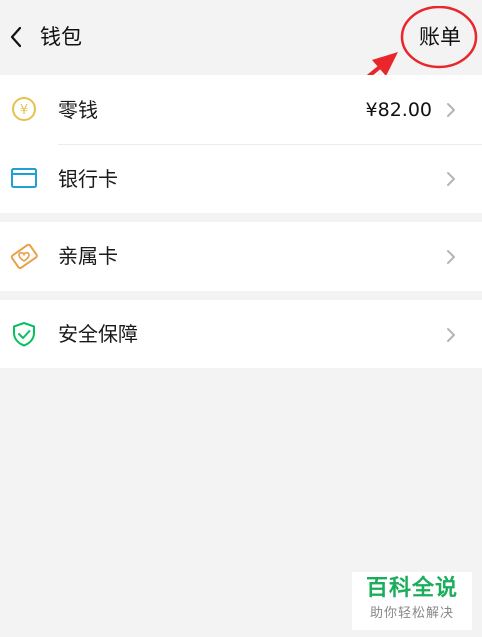 Image resolution: width=482 pixels, height=637 pixels. What do you see at coordinates (61, 37) in the screenshot?
I see `page-title: 钱包` at bounding box center [61, 37].